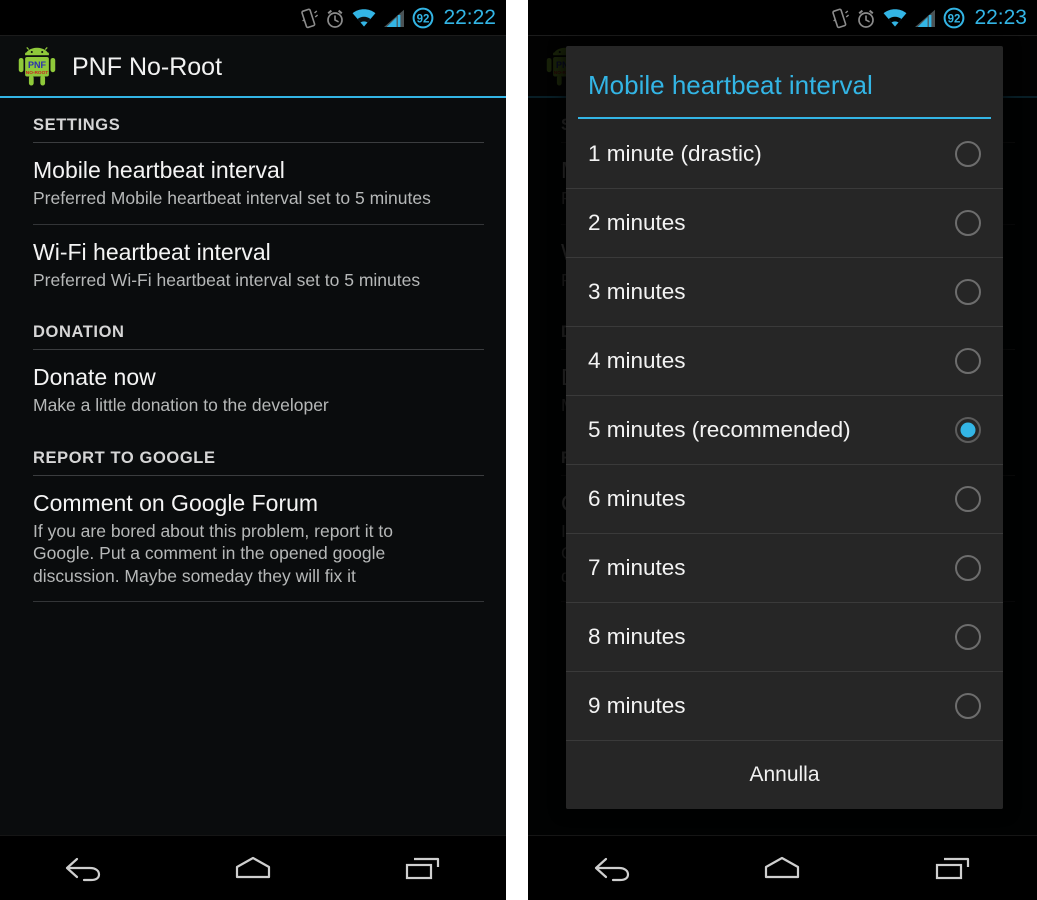 The height and width of the screenshot is (900, 1037). Describe the element at coordinates (675, 153) in the screenshot. I see `radio-option-label: 1 minute (drastic)` at that location.